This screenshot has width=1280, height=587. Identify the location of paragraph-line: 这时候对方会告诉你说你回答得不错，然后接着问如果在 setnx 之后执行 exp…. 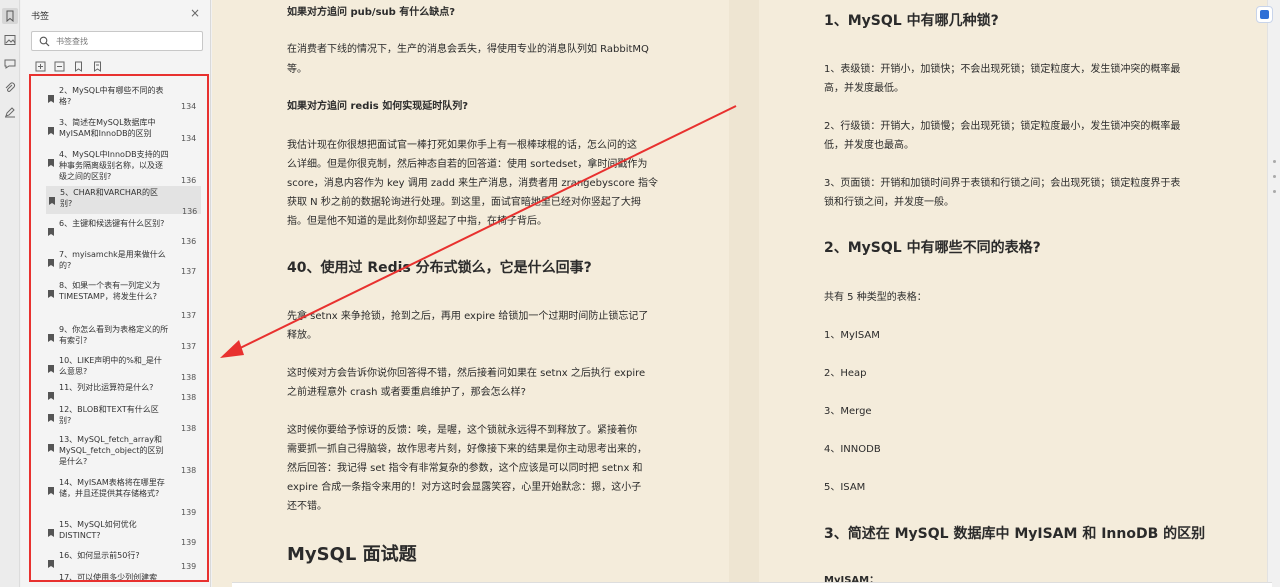
(466, 373).